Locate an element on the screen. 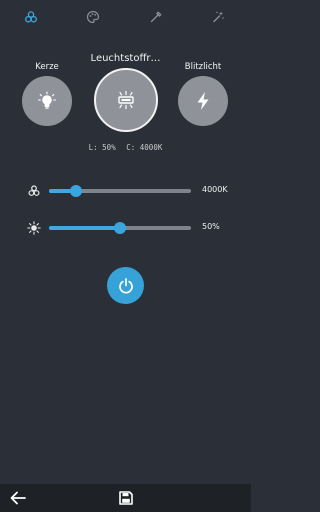  tab-color-circles is located at coordinates (31, 17).